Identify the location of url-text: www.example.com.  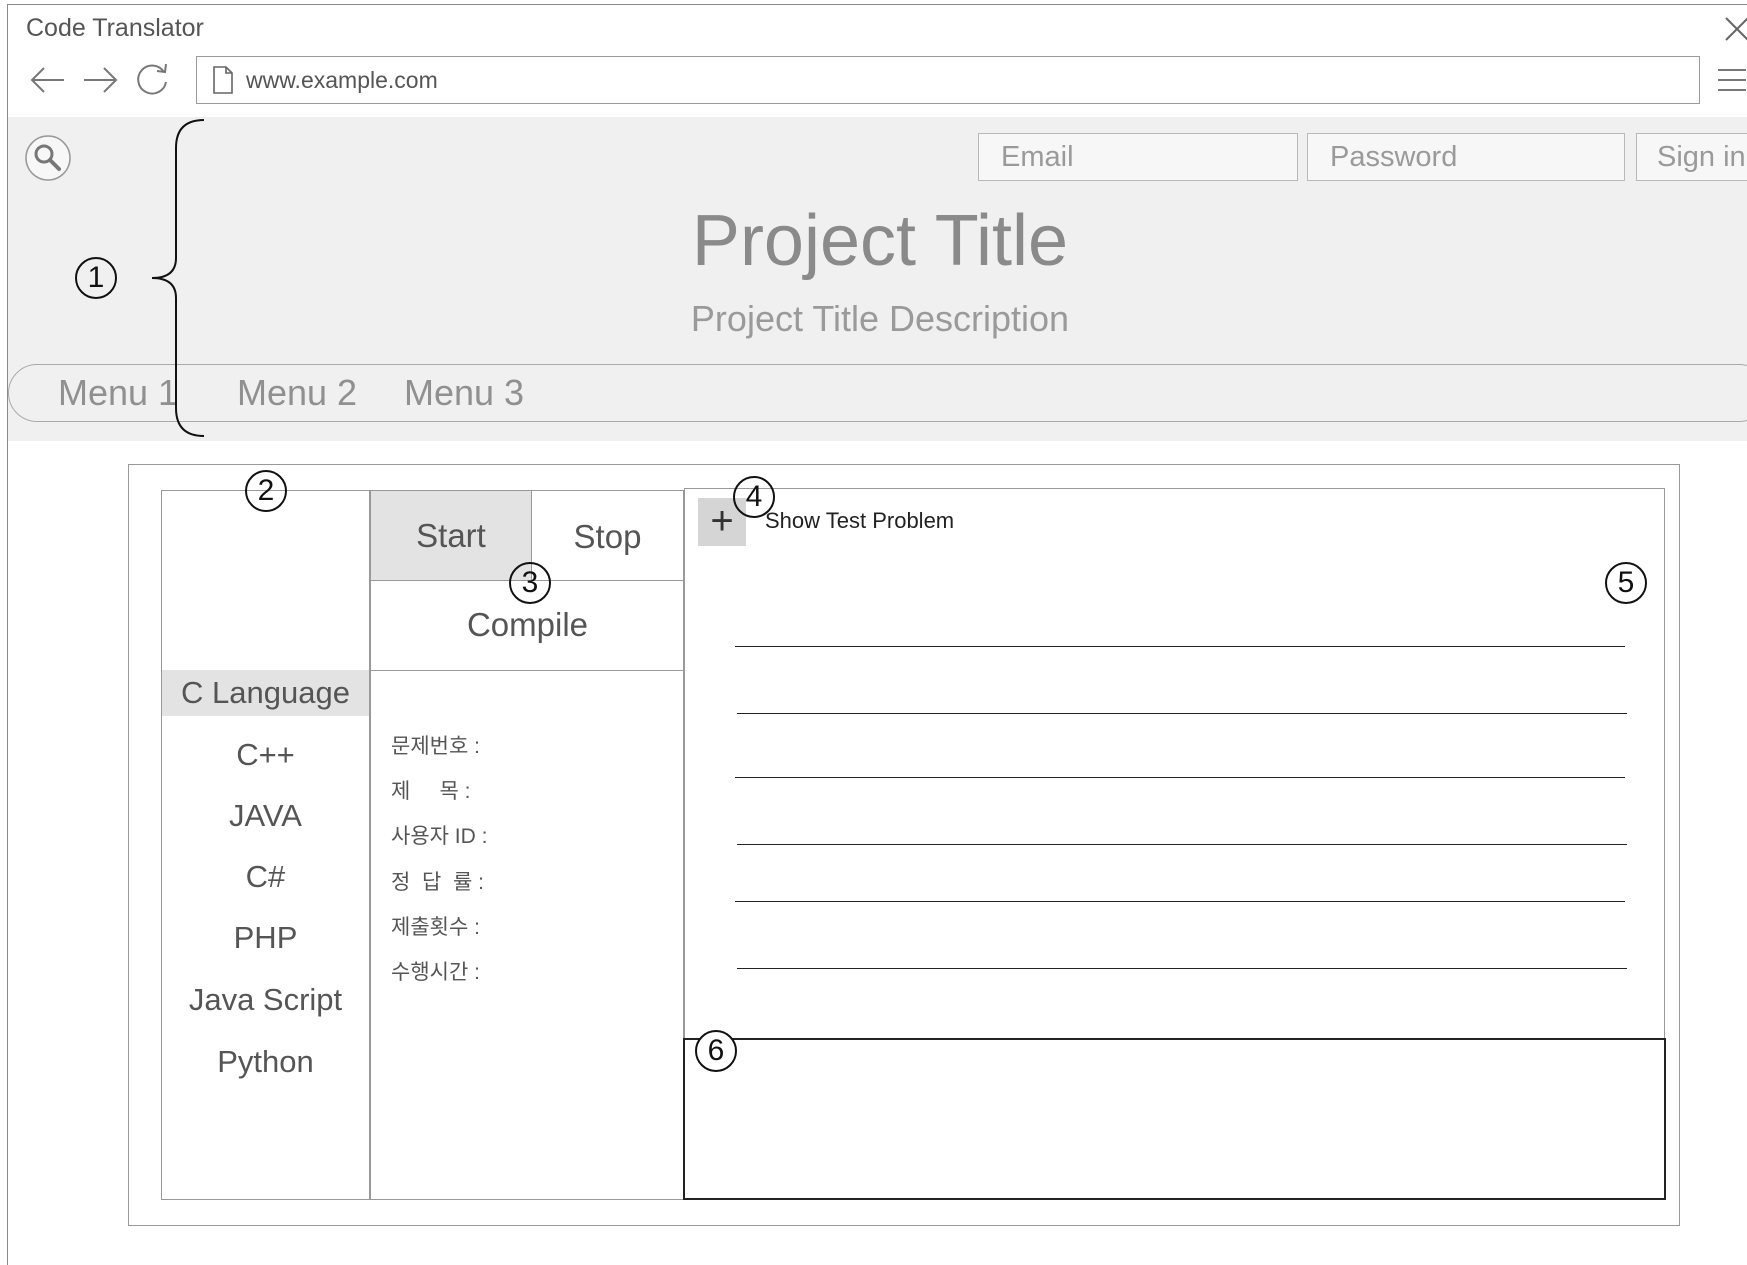
(342, 80).